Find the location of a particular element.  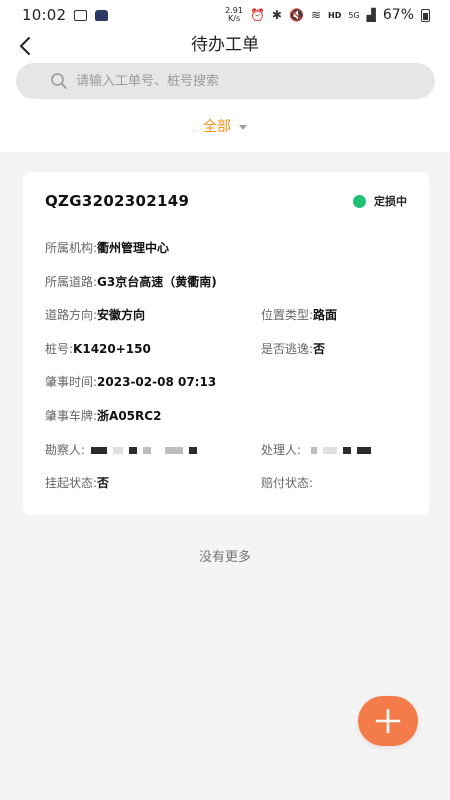

road-label: 所属道路: is located at coordinates (71, 282).